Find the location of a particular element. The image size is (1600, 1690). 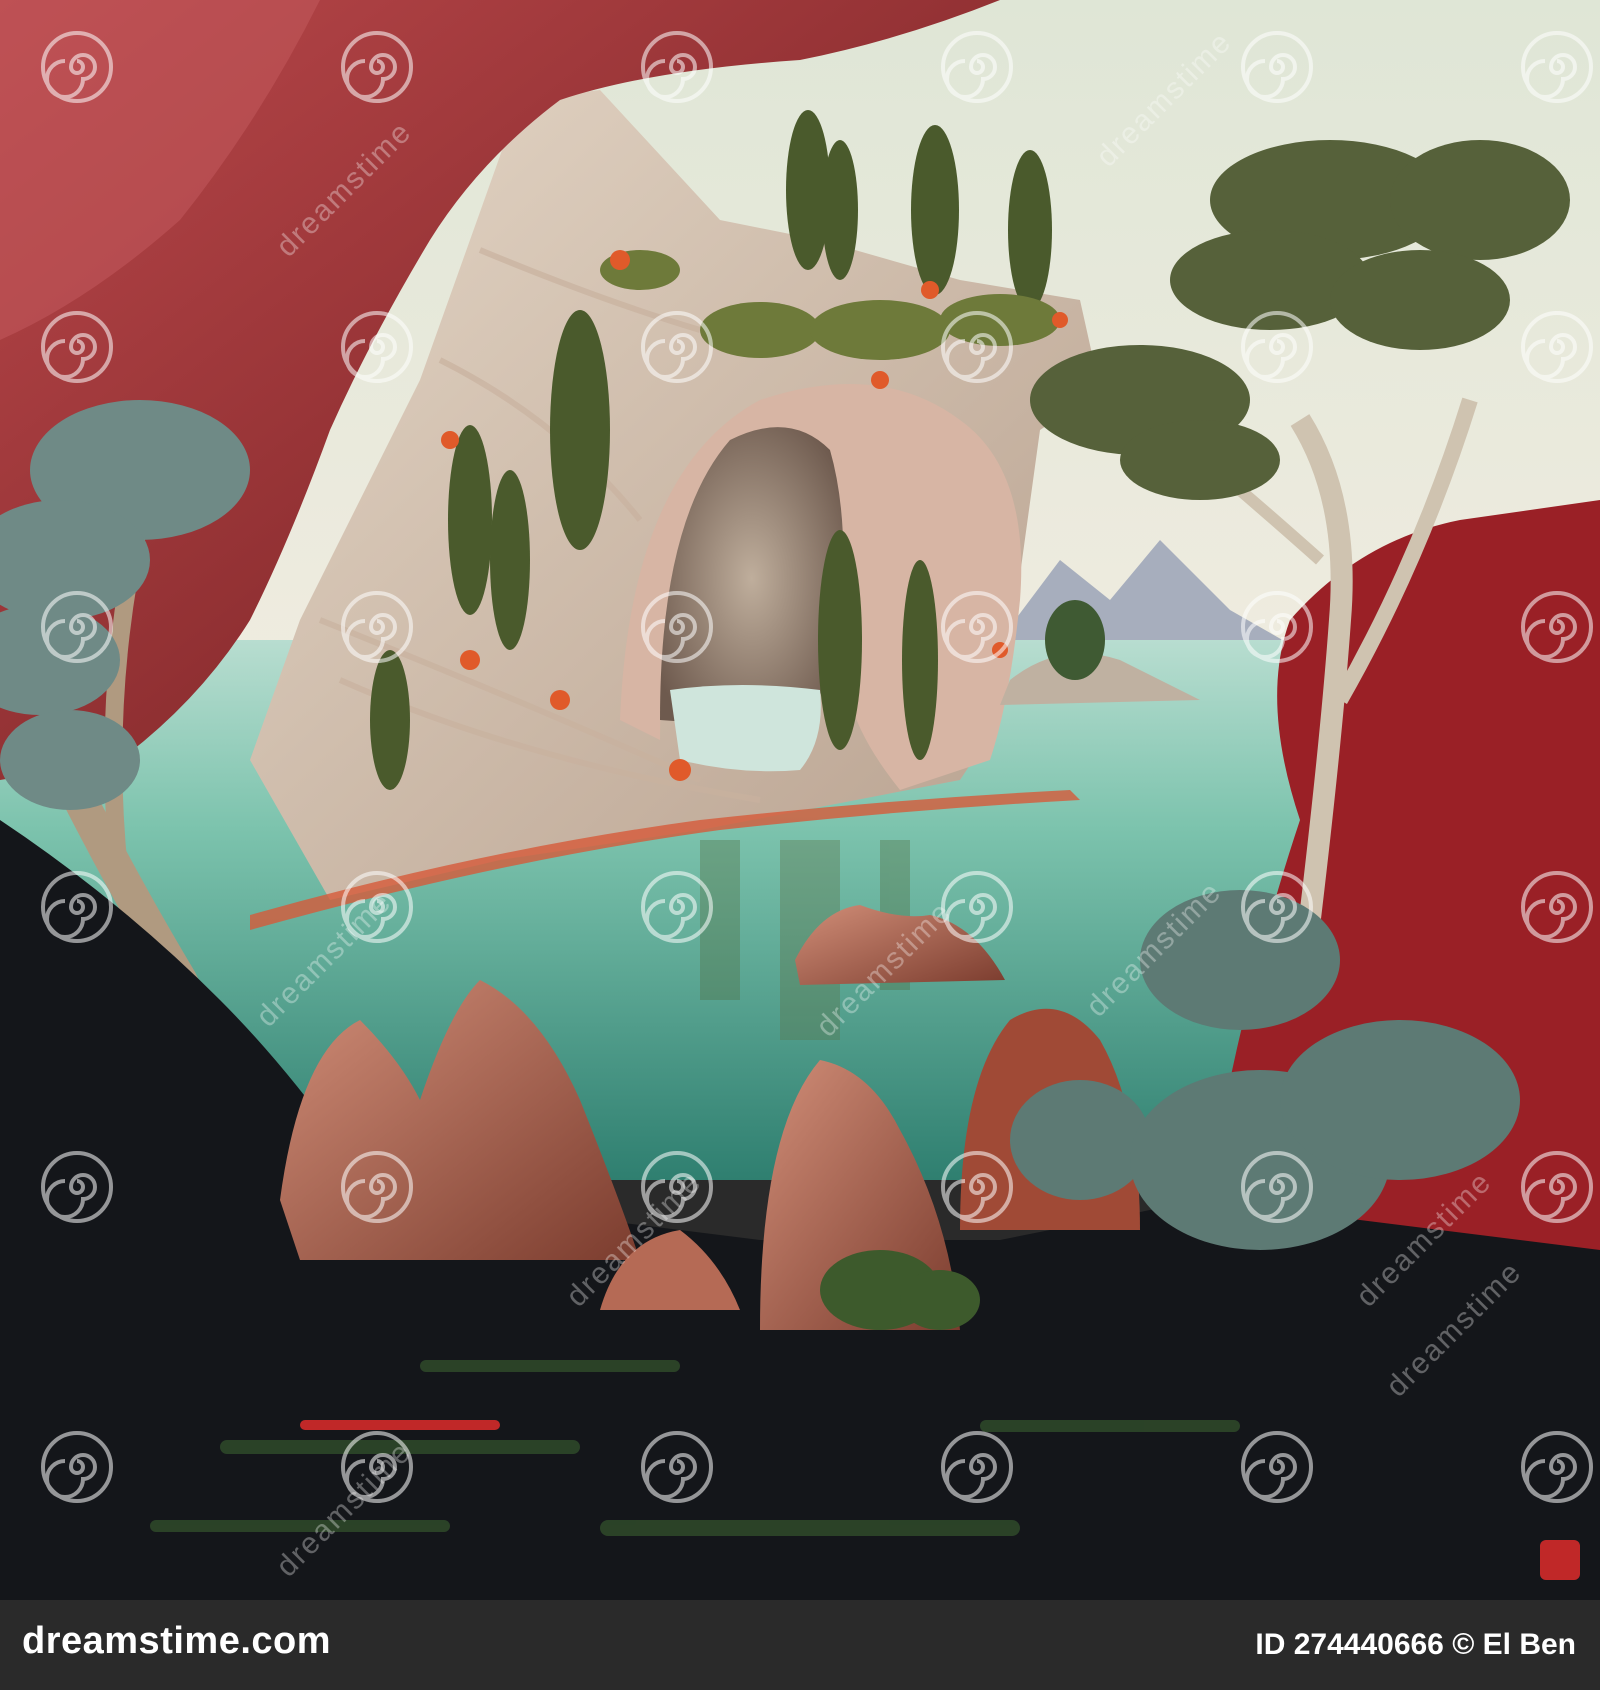

footer-image-id: ID 274440666 © El Ben is located at coordinates (1415, 1644).